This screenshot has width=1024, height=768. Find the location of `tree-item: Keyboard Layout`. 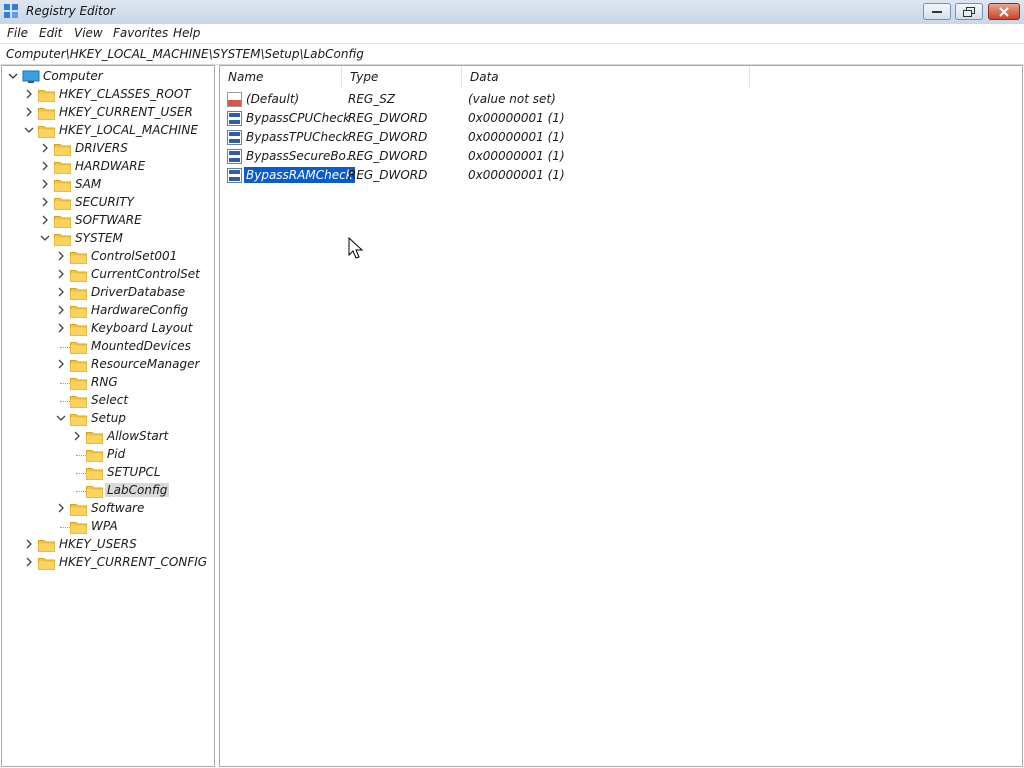

tree-item: Keyboard Layout is located at coordinates (108, 329).